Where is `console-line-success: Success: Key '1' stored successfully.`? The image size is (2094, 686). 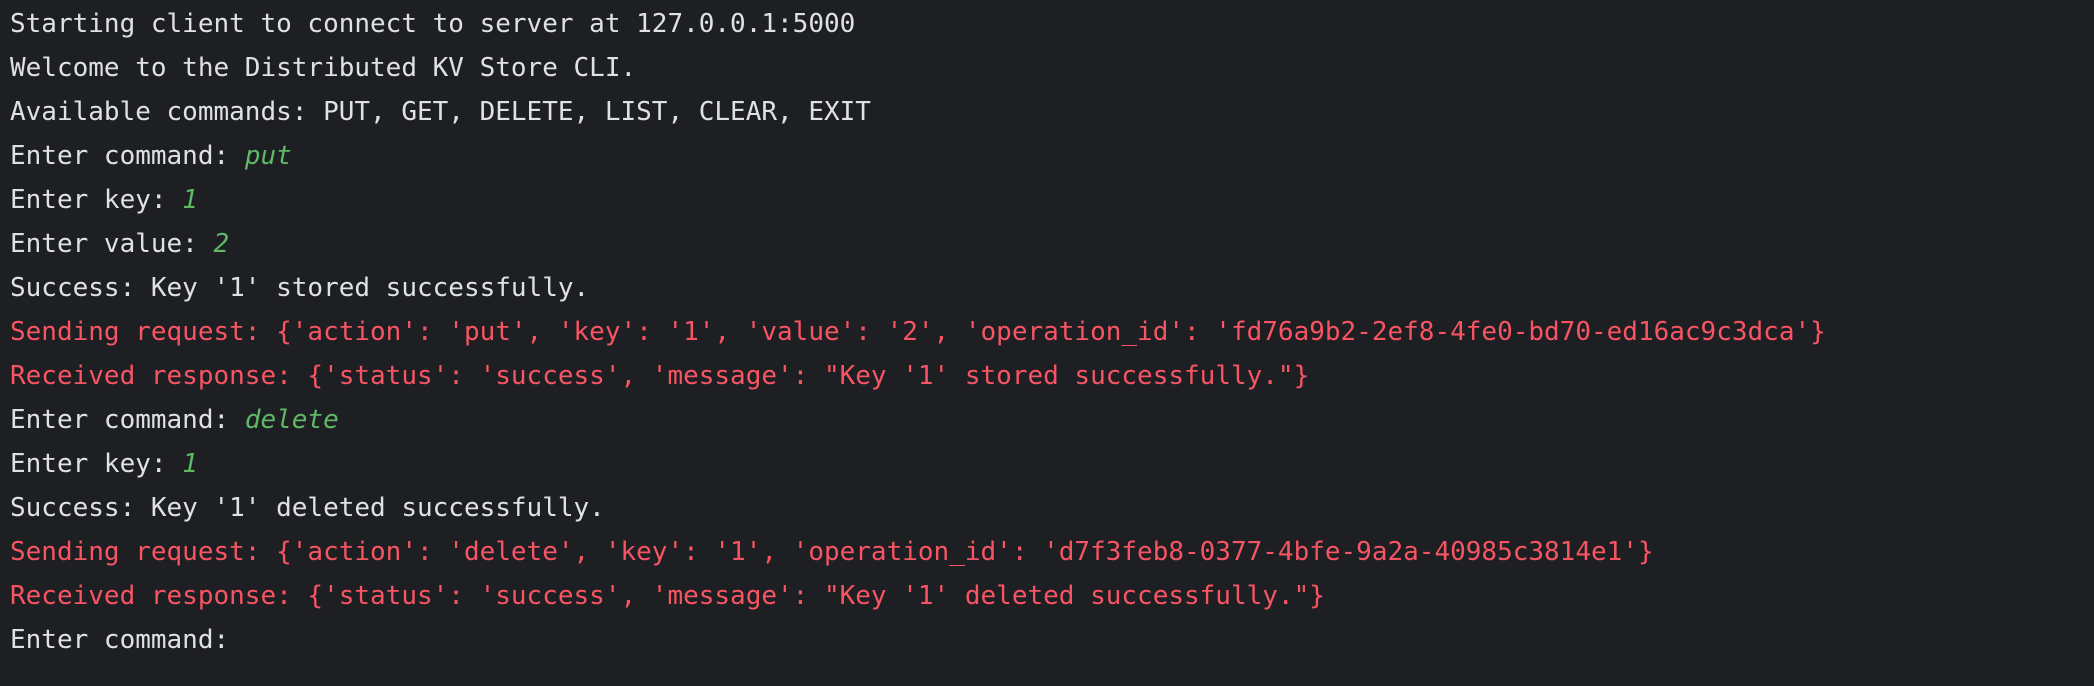
console-line-success: Success: Key '1' stored successfully. is located at coordinates (300, 288).